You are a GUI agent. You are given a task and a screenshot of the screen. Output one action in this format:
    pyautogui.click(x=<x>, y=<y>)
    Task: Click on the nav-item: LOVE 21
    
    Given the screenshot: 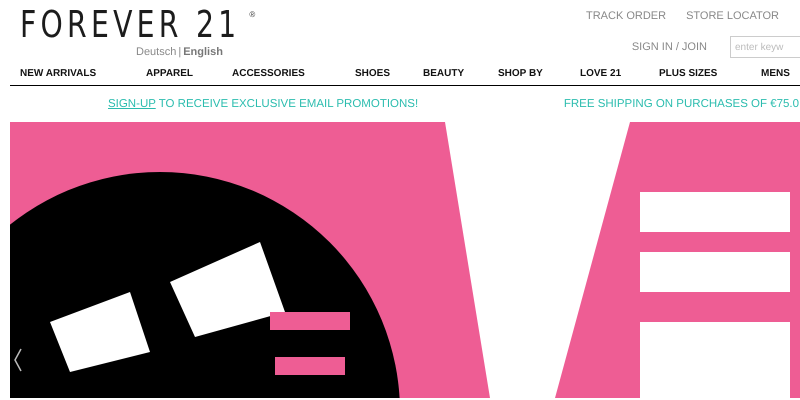 What is the action you would take?
    pyautogui.click(x=619, y=73)
    